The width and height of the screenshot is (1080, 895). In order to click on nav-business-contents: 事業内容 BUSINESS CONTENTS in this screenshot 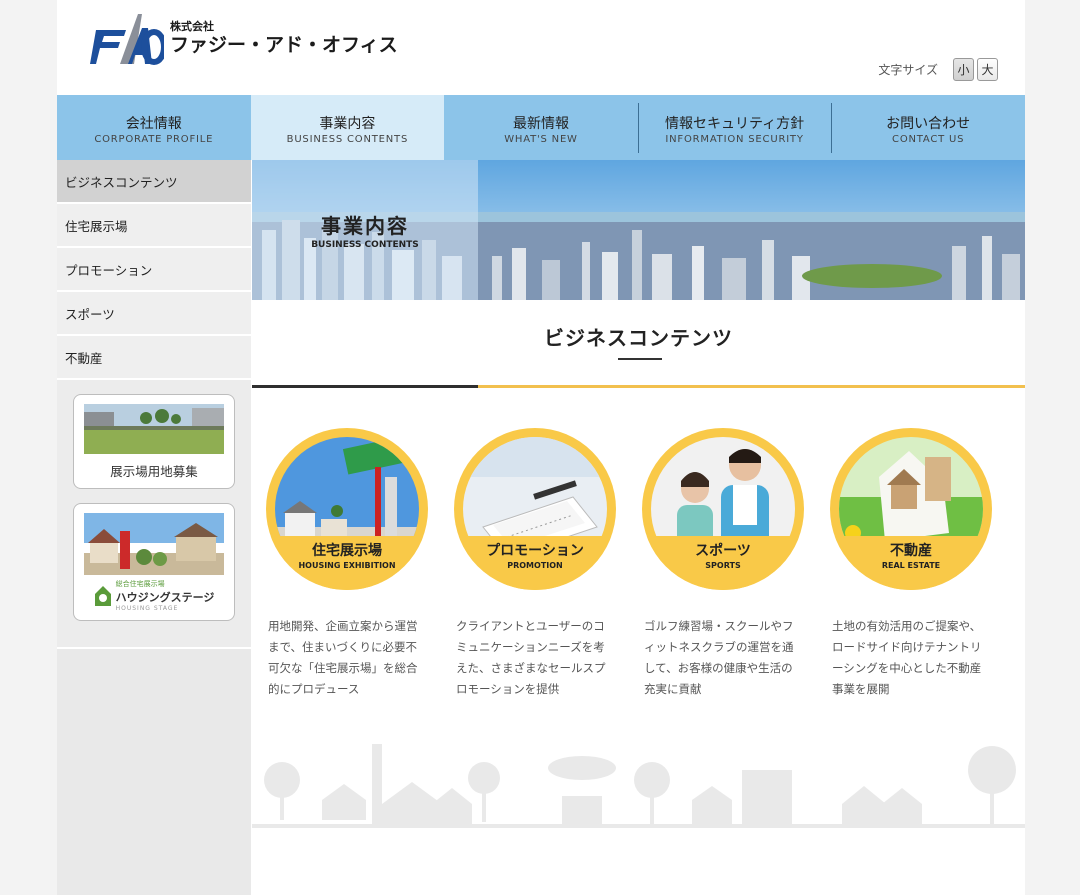, I will do `click(347, 127)`.